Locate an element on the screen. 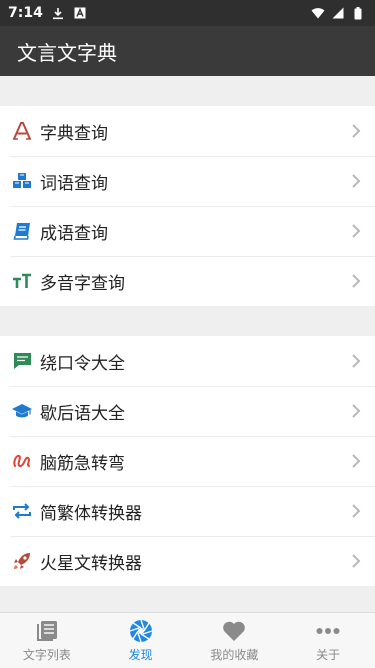  download-icon is located at coordinates (58, 13).